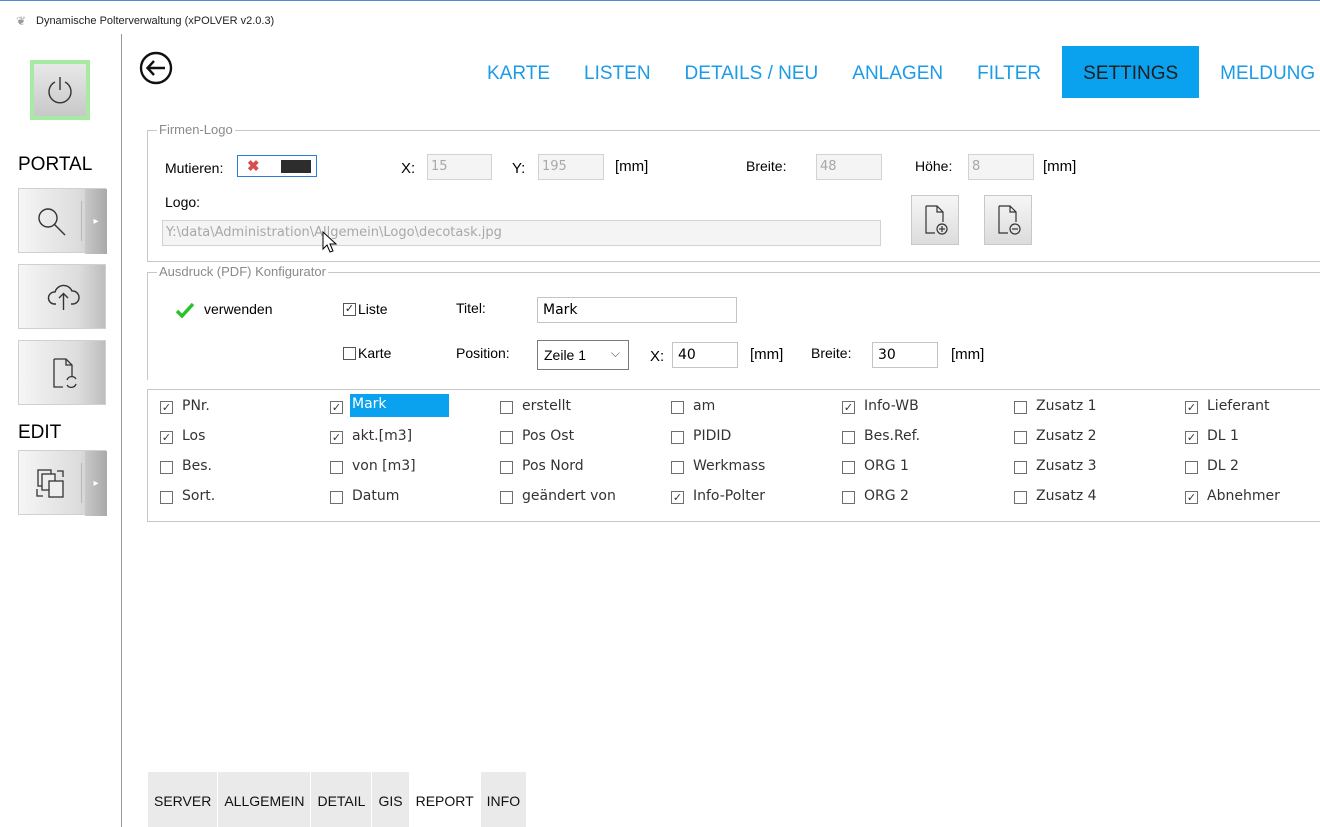 This screenshot has width=1320, height=827. I want to click on cross-icon: ✖, so click(253, 166).